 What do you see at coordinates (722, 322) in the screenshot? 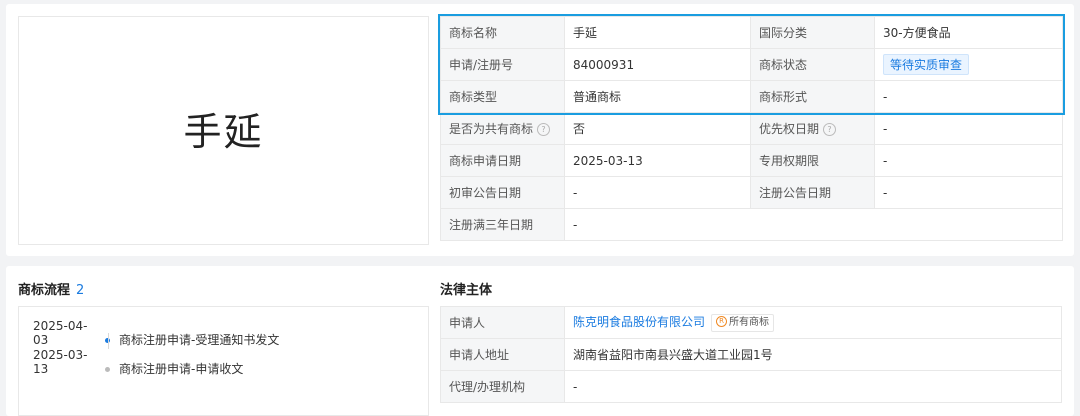
I see `registered-icon: R` at bounding box center [722, 322].